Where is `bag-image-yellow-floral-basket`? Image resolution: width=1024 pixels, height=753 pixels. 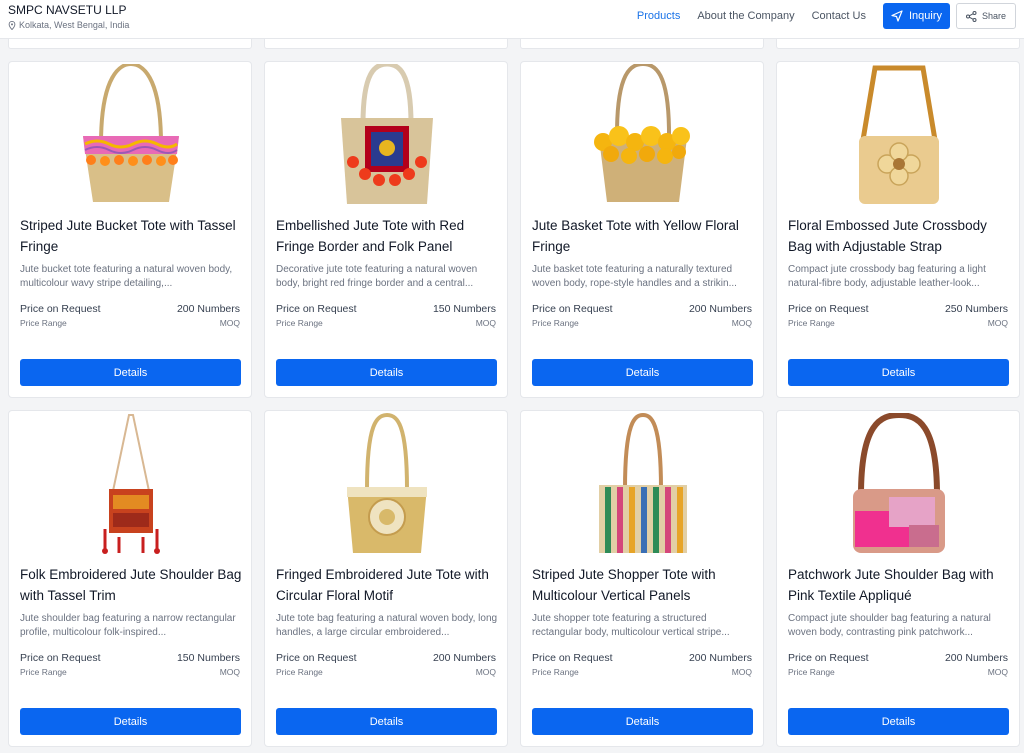 bag-image-yellow-floral-basket is located at coordinates (642, 133).